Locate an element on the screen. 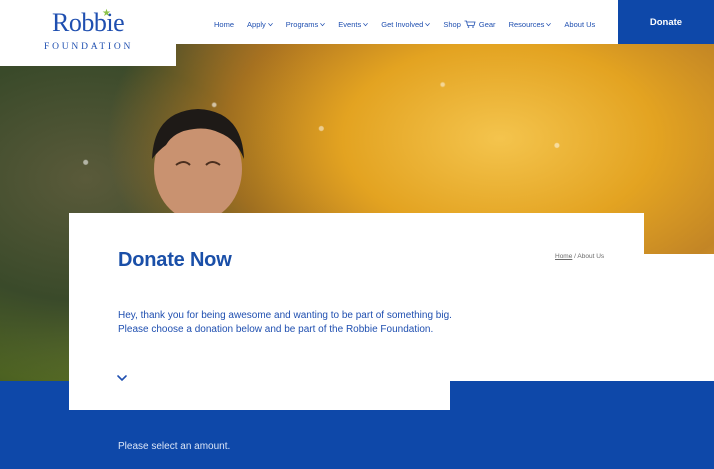 Image resolution: width=714 pixels, height=469 pixels. nav-item-about-us: About Us is located at coordinates (579, 24).